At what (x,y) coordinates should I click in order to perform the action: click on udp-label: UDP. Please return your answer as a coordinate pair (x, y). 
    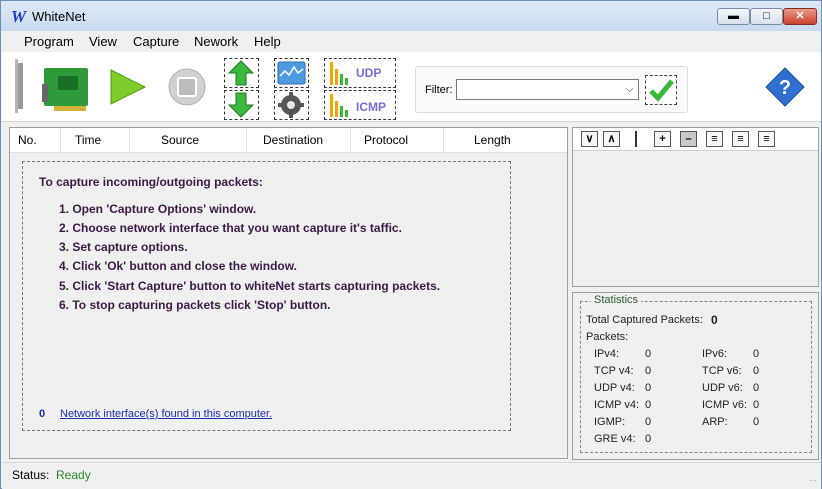
    Looking at the image, I should click on (369, 73).